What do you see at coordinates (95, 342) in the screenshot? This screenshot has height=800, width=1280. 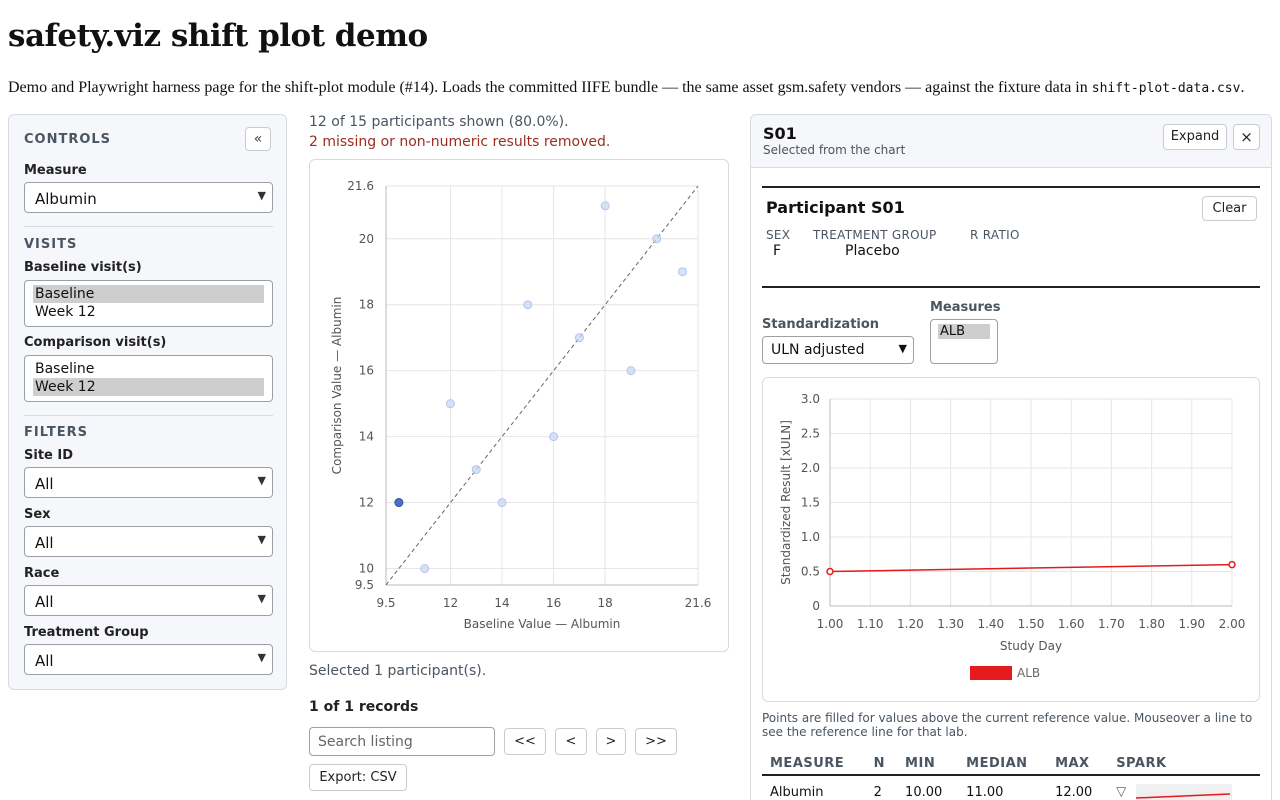 I see `comparison-visit-label: Comparison visit(s)` at bounding box center [95, 342].